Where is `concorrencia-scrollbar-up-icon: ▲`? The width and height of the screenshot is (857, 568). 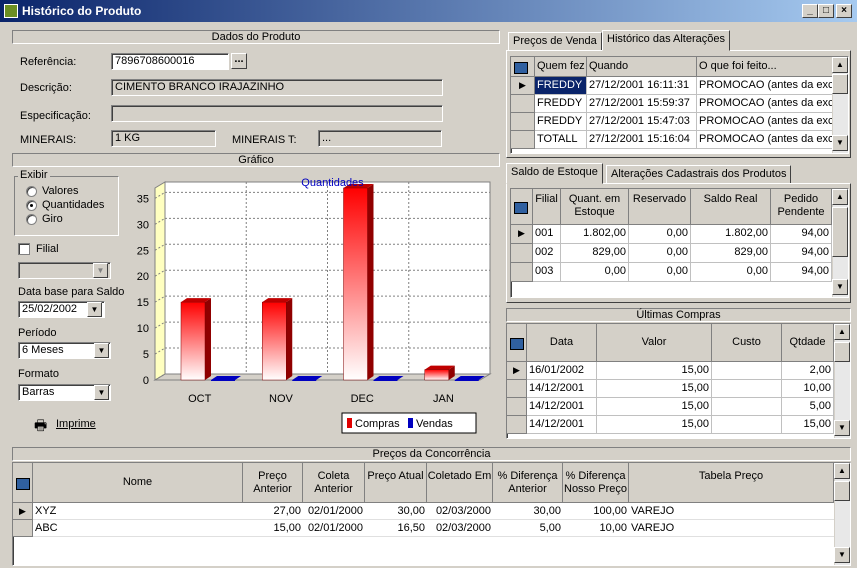 concorrencia-scrollbar-up-icon: ▲ is located at coordinates (842, 471).